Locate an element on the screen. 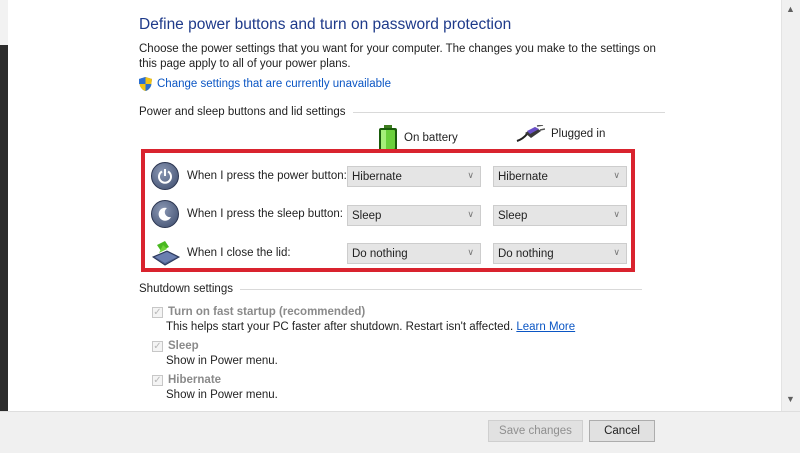  power-section-title: Power and sleep buttons and lid settings is located at coordinates (242, 112).